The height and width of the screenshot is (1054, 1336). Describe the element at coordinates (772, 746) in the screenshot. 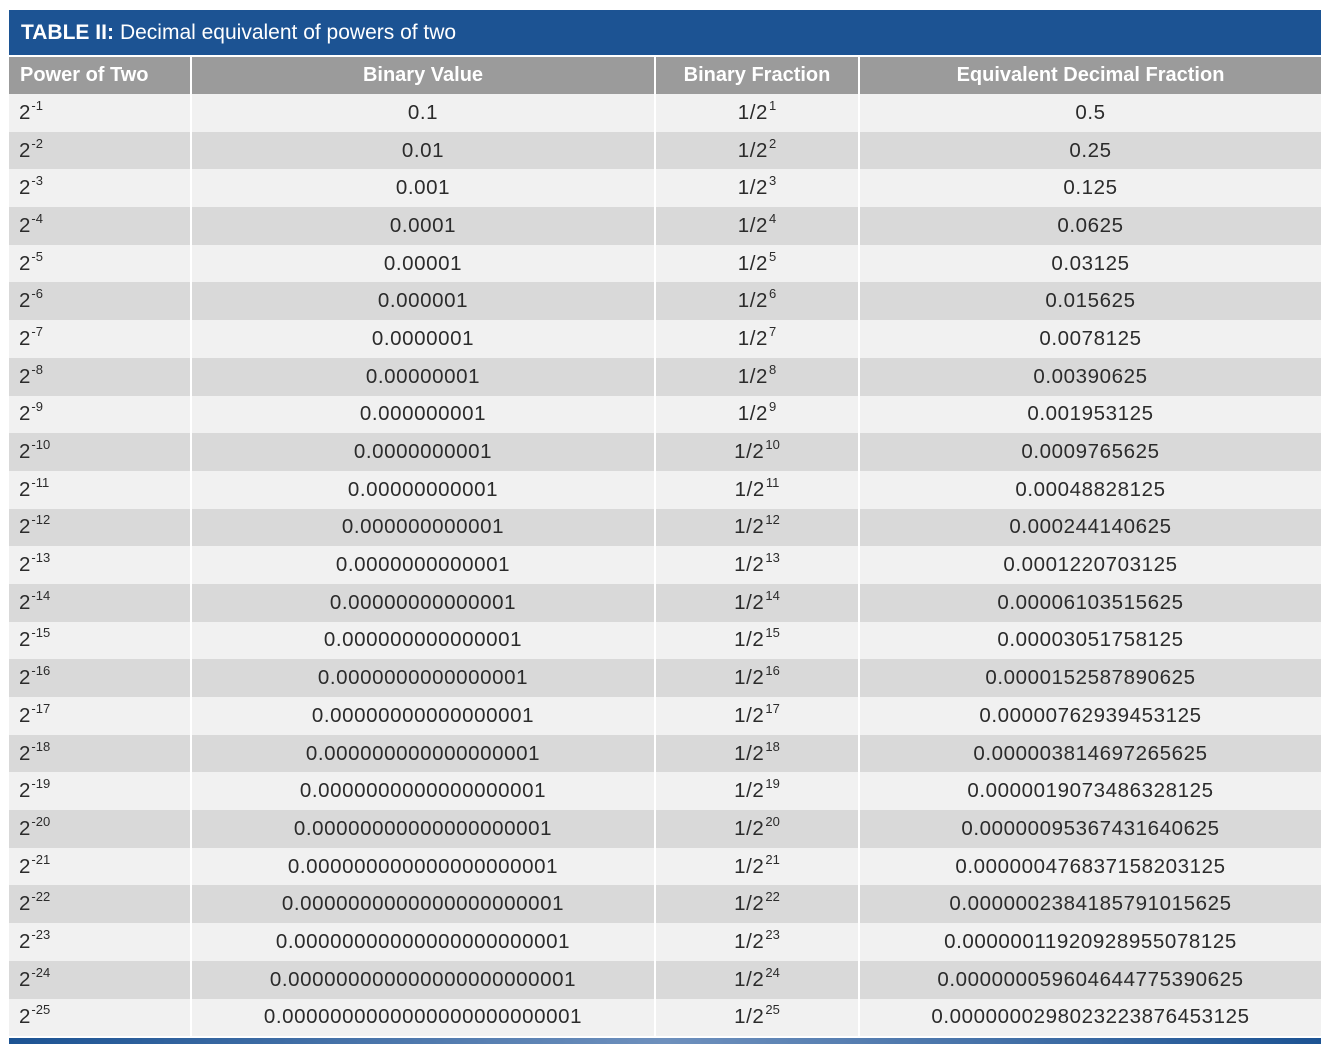

I see `fraction-exponent: 18` at that location.